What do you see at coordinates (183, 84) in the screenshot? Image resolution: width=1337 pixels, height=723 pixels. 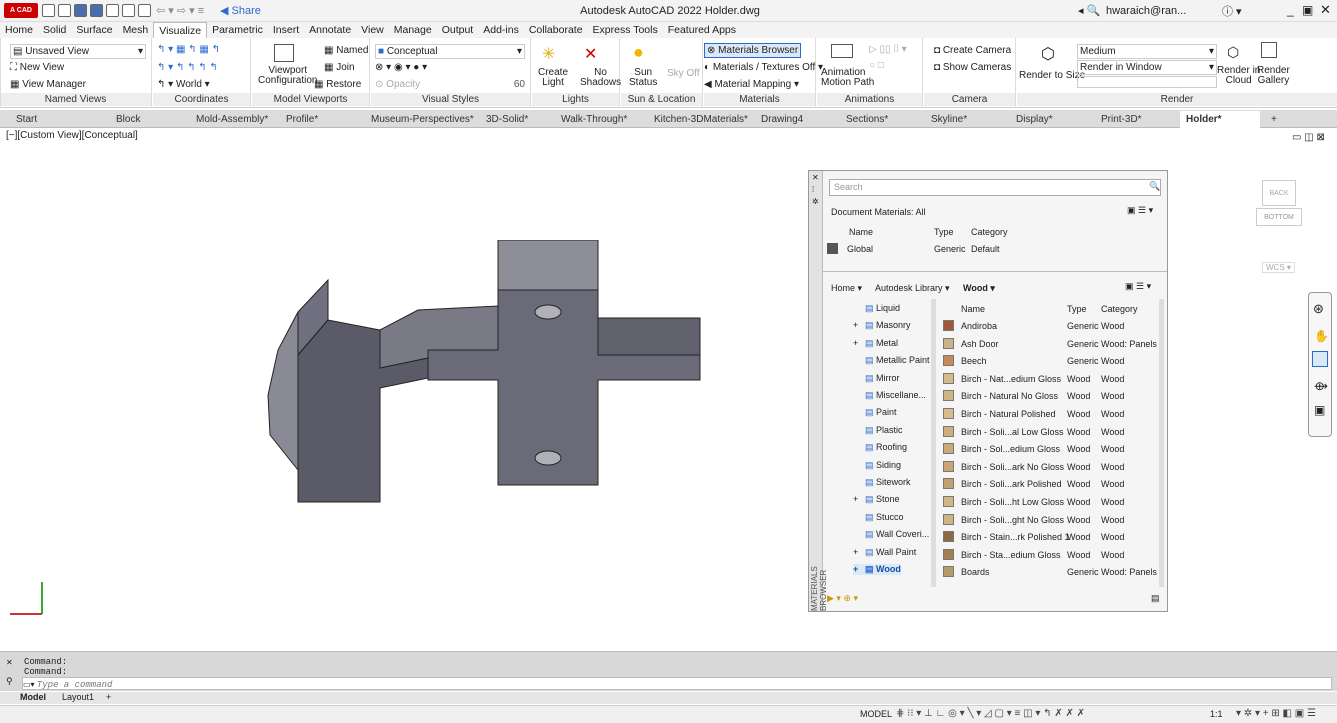 I see `ucs-world-dropdown: ↰ ▾ World ▾` at bounding box center [183, 84].